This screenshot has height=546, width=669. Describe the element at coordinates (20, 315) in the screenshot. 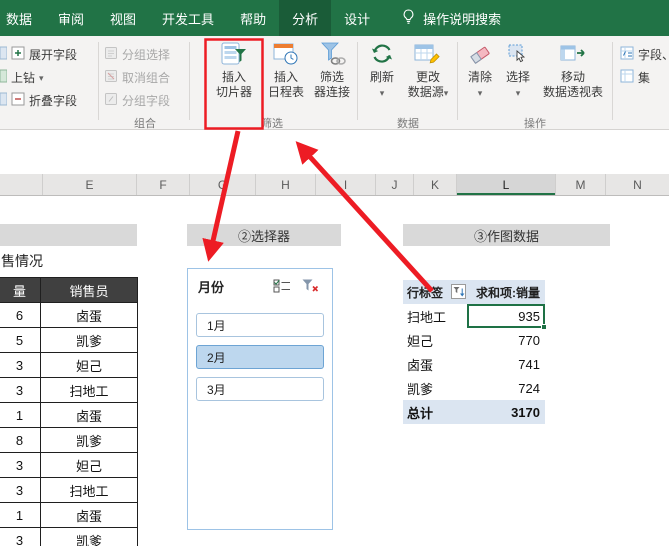

I see `cell-qty: 6` at that location.